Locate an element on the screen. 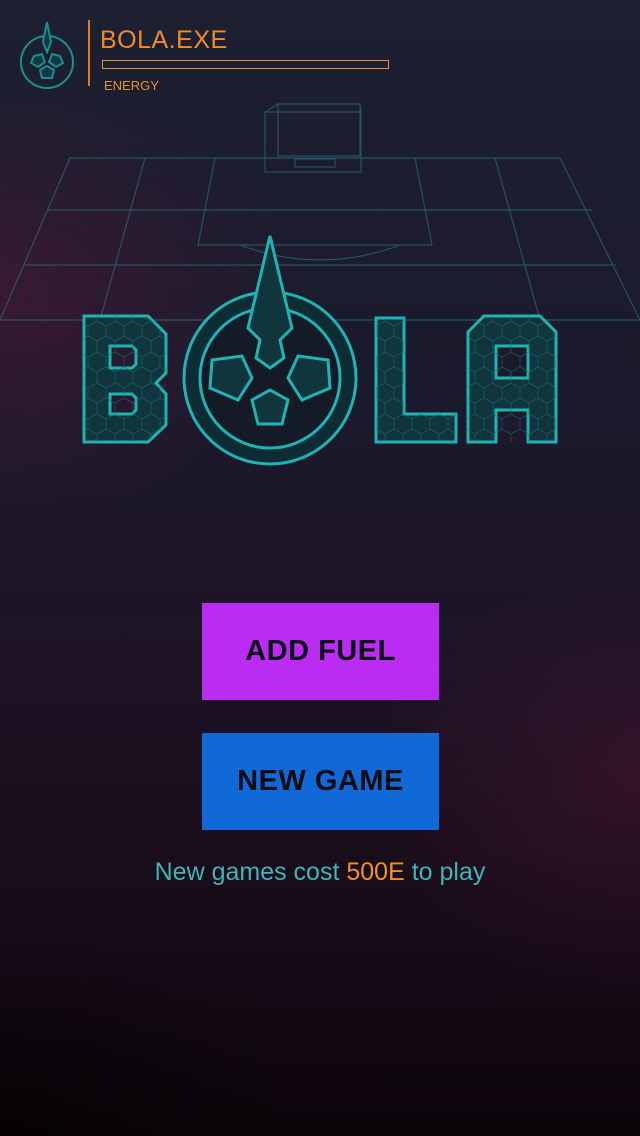 This screenshot has width=640, height=1136. cost-amount: 500E is located at coordinates (375, 872).